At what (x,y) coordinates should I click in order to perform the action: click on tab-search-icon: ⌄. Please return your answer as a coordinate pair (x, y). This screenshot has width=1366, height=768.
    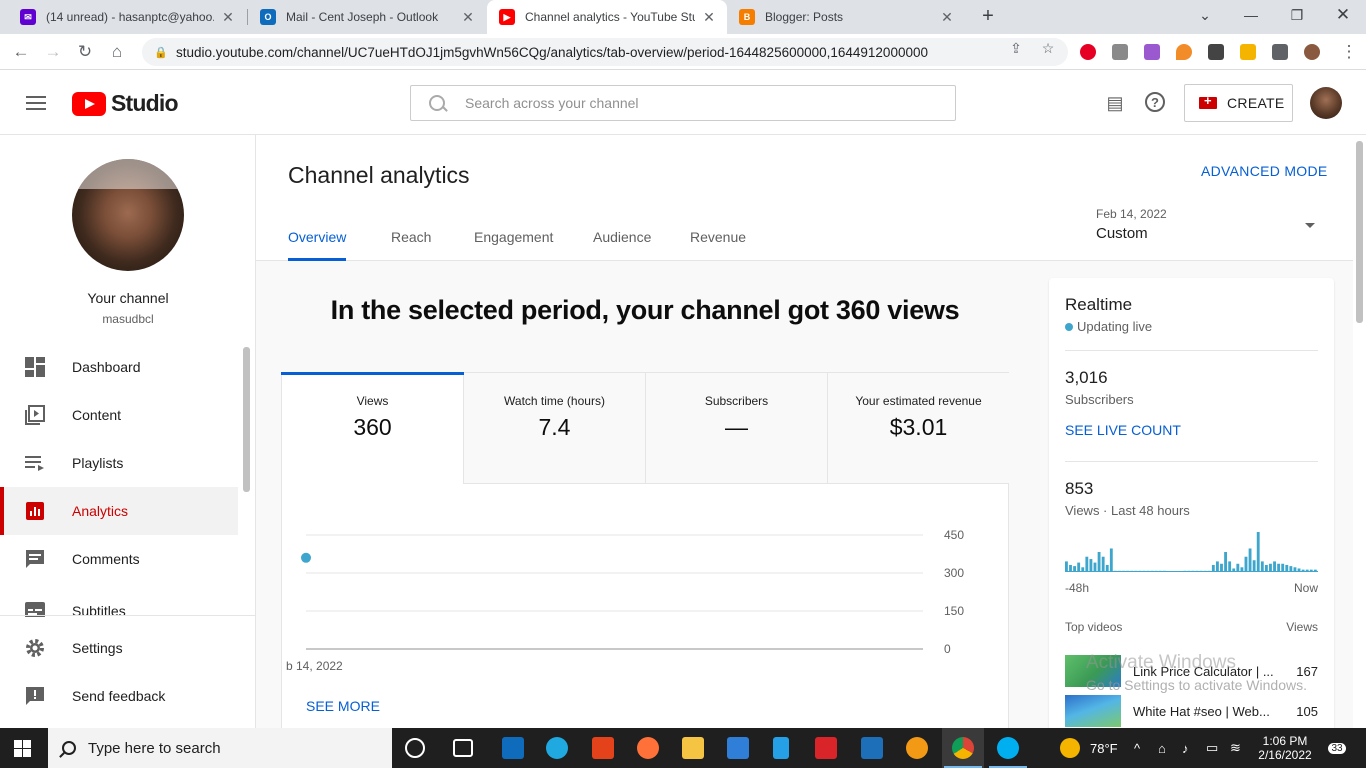
    Looking at the image, I should click on (1205, 16).